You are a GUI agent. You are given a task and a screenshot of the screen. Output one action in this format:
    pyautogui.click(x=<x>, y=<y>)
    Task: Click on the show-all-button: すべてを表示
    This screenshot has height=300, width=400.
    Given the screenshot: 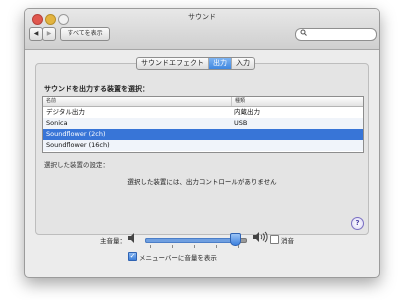 What is the action you would take?
    pyautogui.click(x=85, y=34)
    